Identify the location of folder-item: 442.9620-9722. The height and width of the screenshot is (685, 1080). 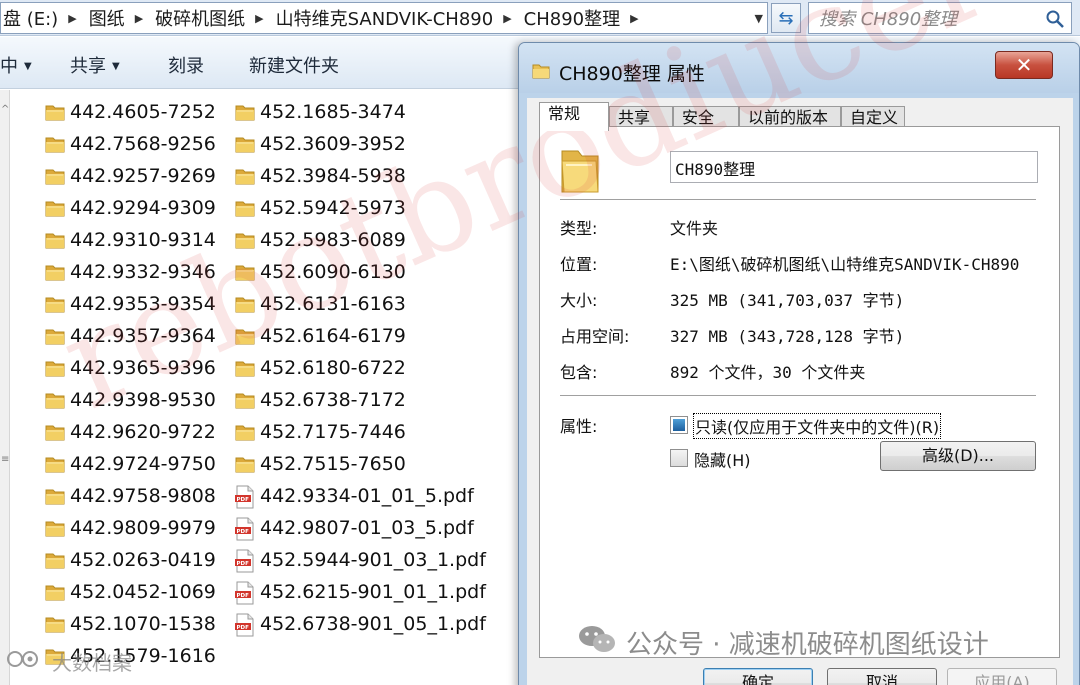
(130, 432).